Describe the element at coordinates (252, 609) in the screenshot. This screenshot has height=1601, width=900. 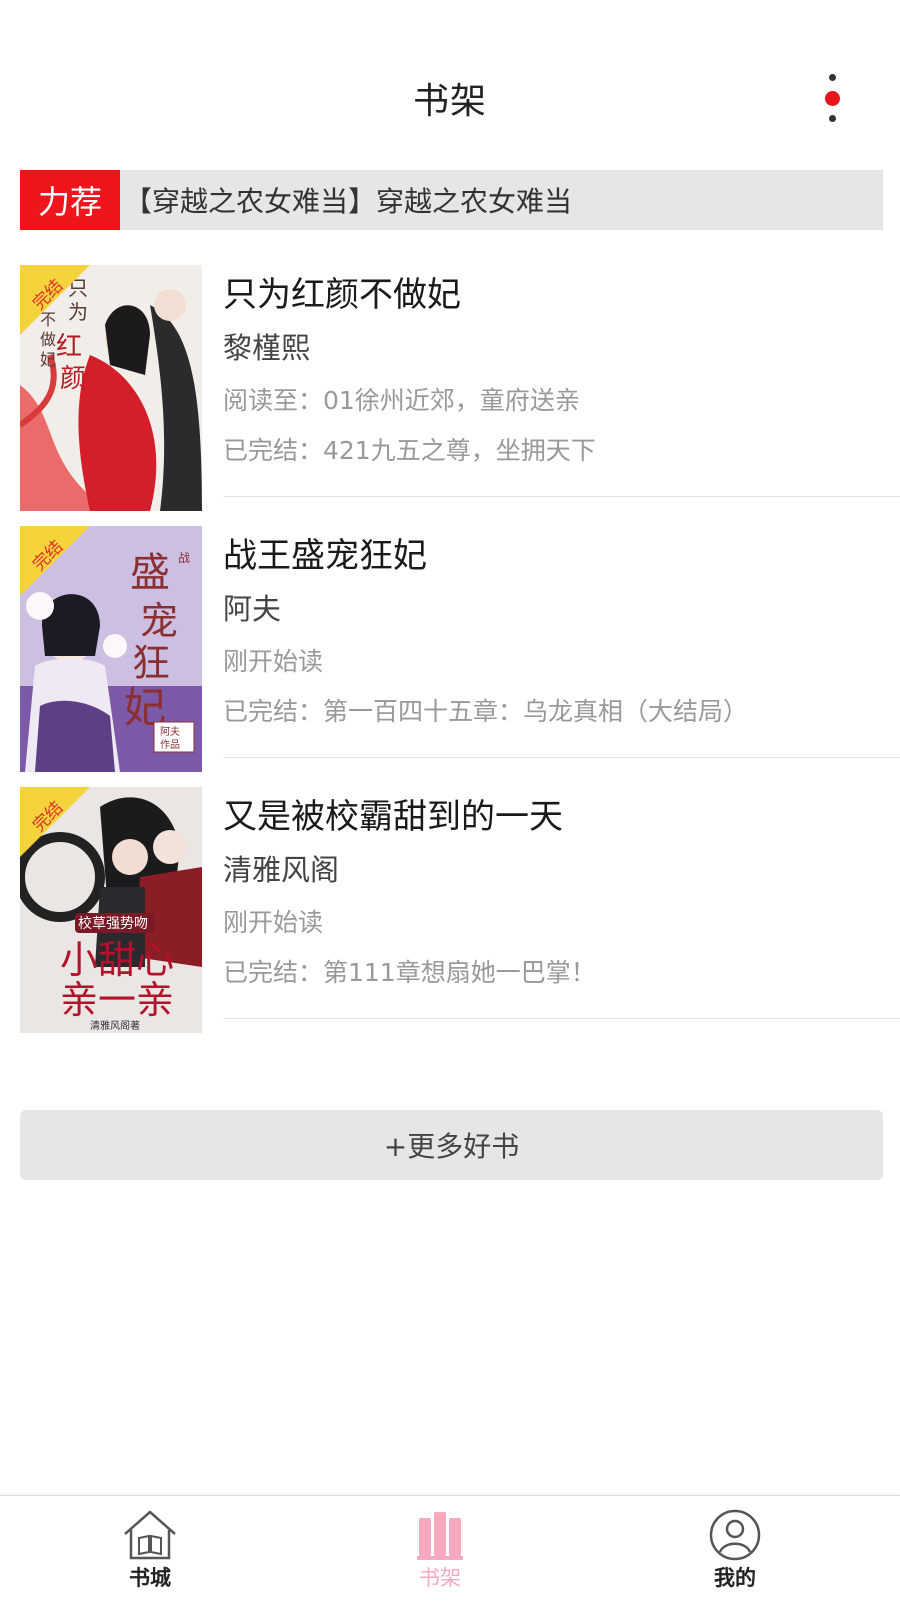
I see `book-author: 阿夫` at that location.